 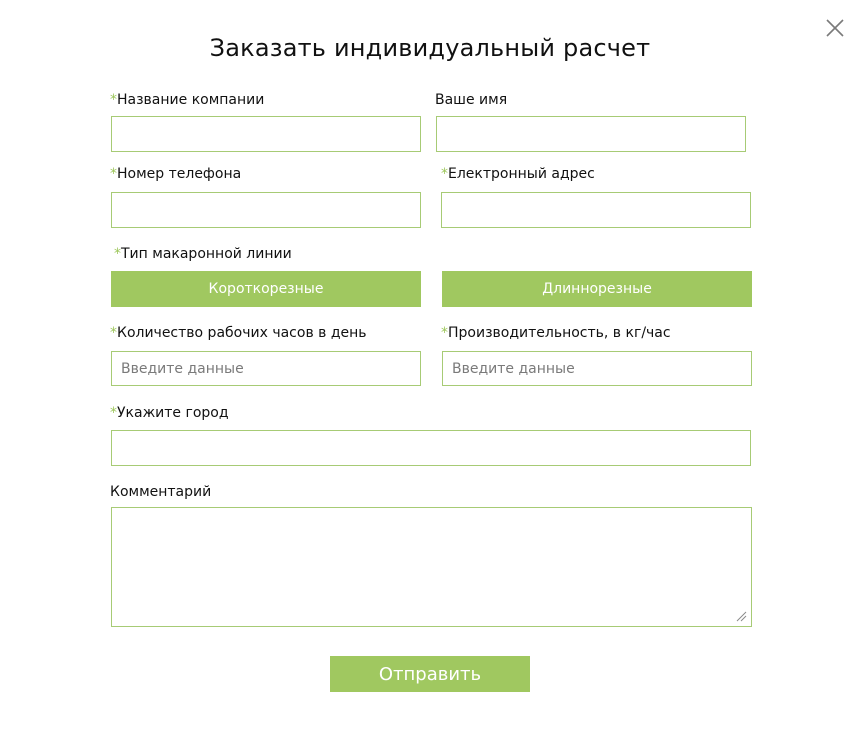 What do you see at coordinates (431, 567) in the screenshot?
I see `comment-textarea` at bounding box center [431, 567].